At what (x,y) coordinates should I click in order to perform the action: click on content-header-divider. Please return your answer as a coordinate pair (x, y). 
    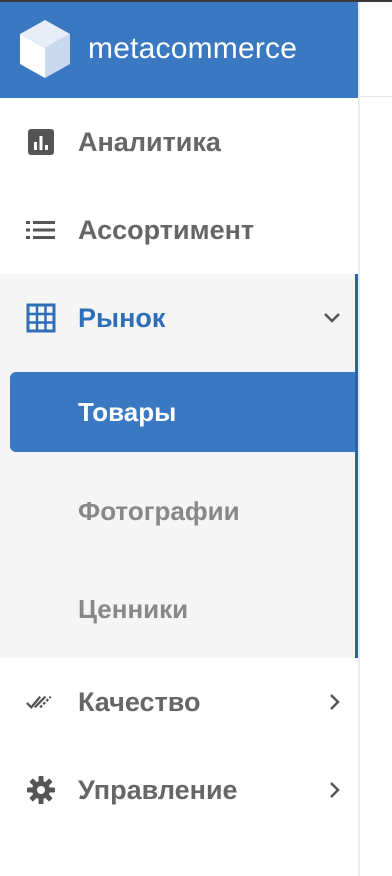
    Looking at the image, I should click on (376, 96).